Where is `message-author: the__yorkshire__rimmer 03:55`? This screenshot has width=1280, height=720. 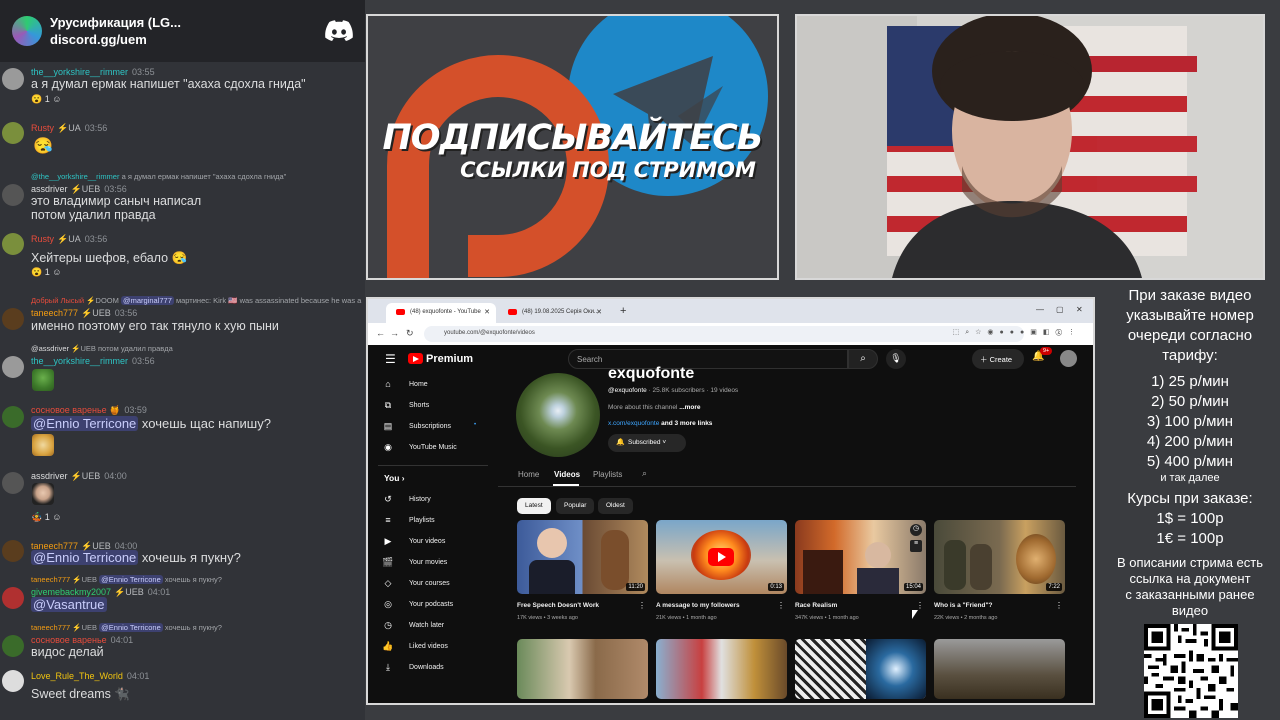
message-author: the__yorkshire__rimmer 03:55 is located at coordinates (93, 72).